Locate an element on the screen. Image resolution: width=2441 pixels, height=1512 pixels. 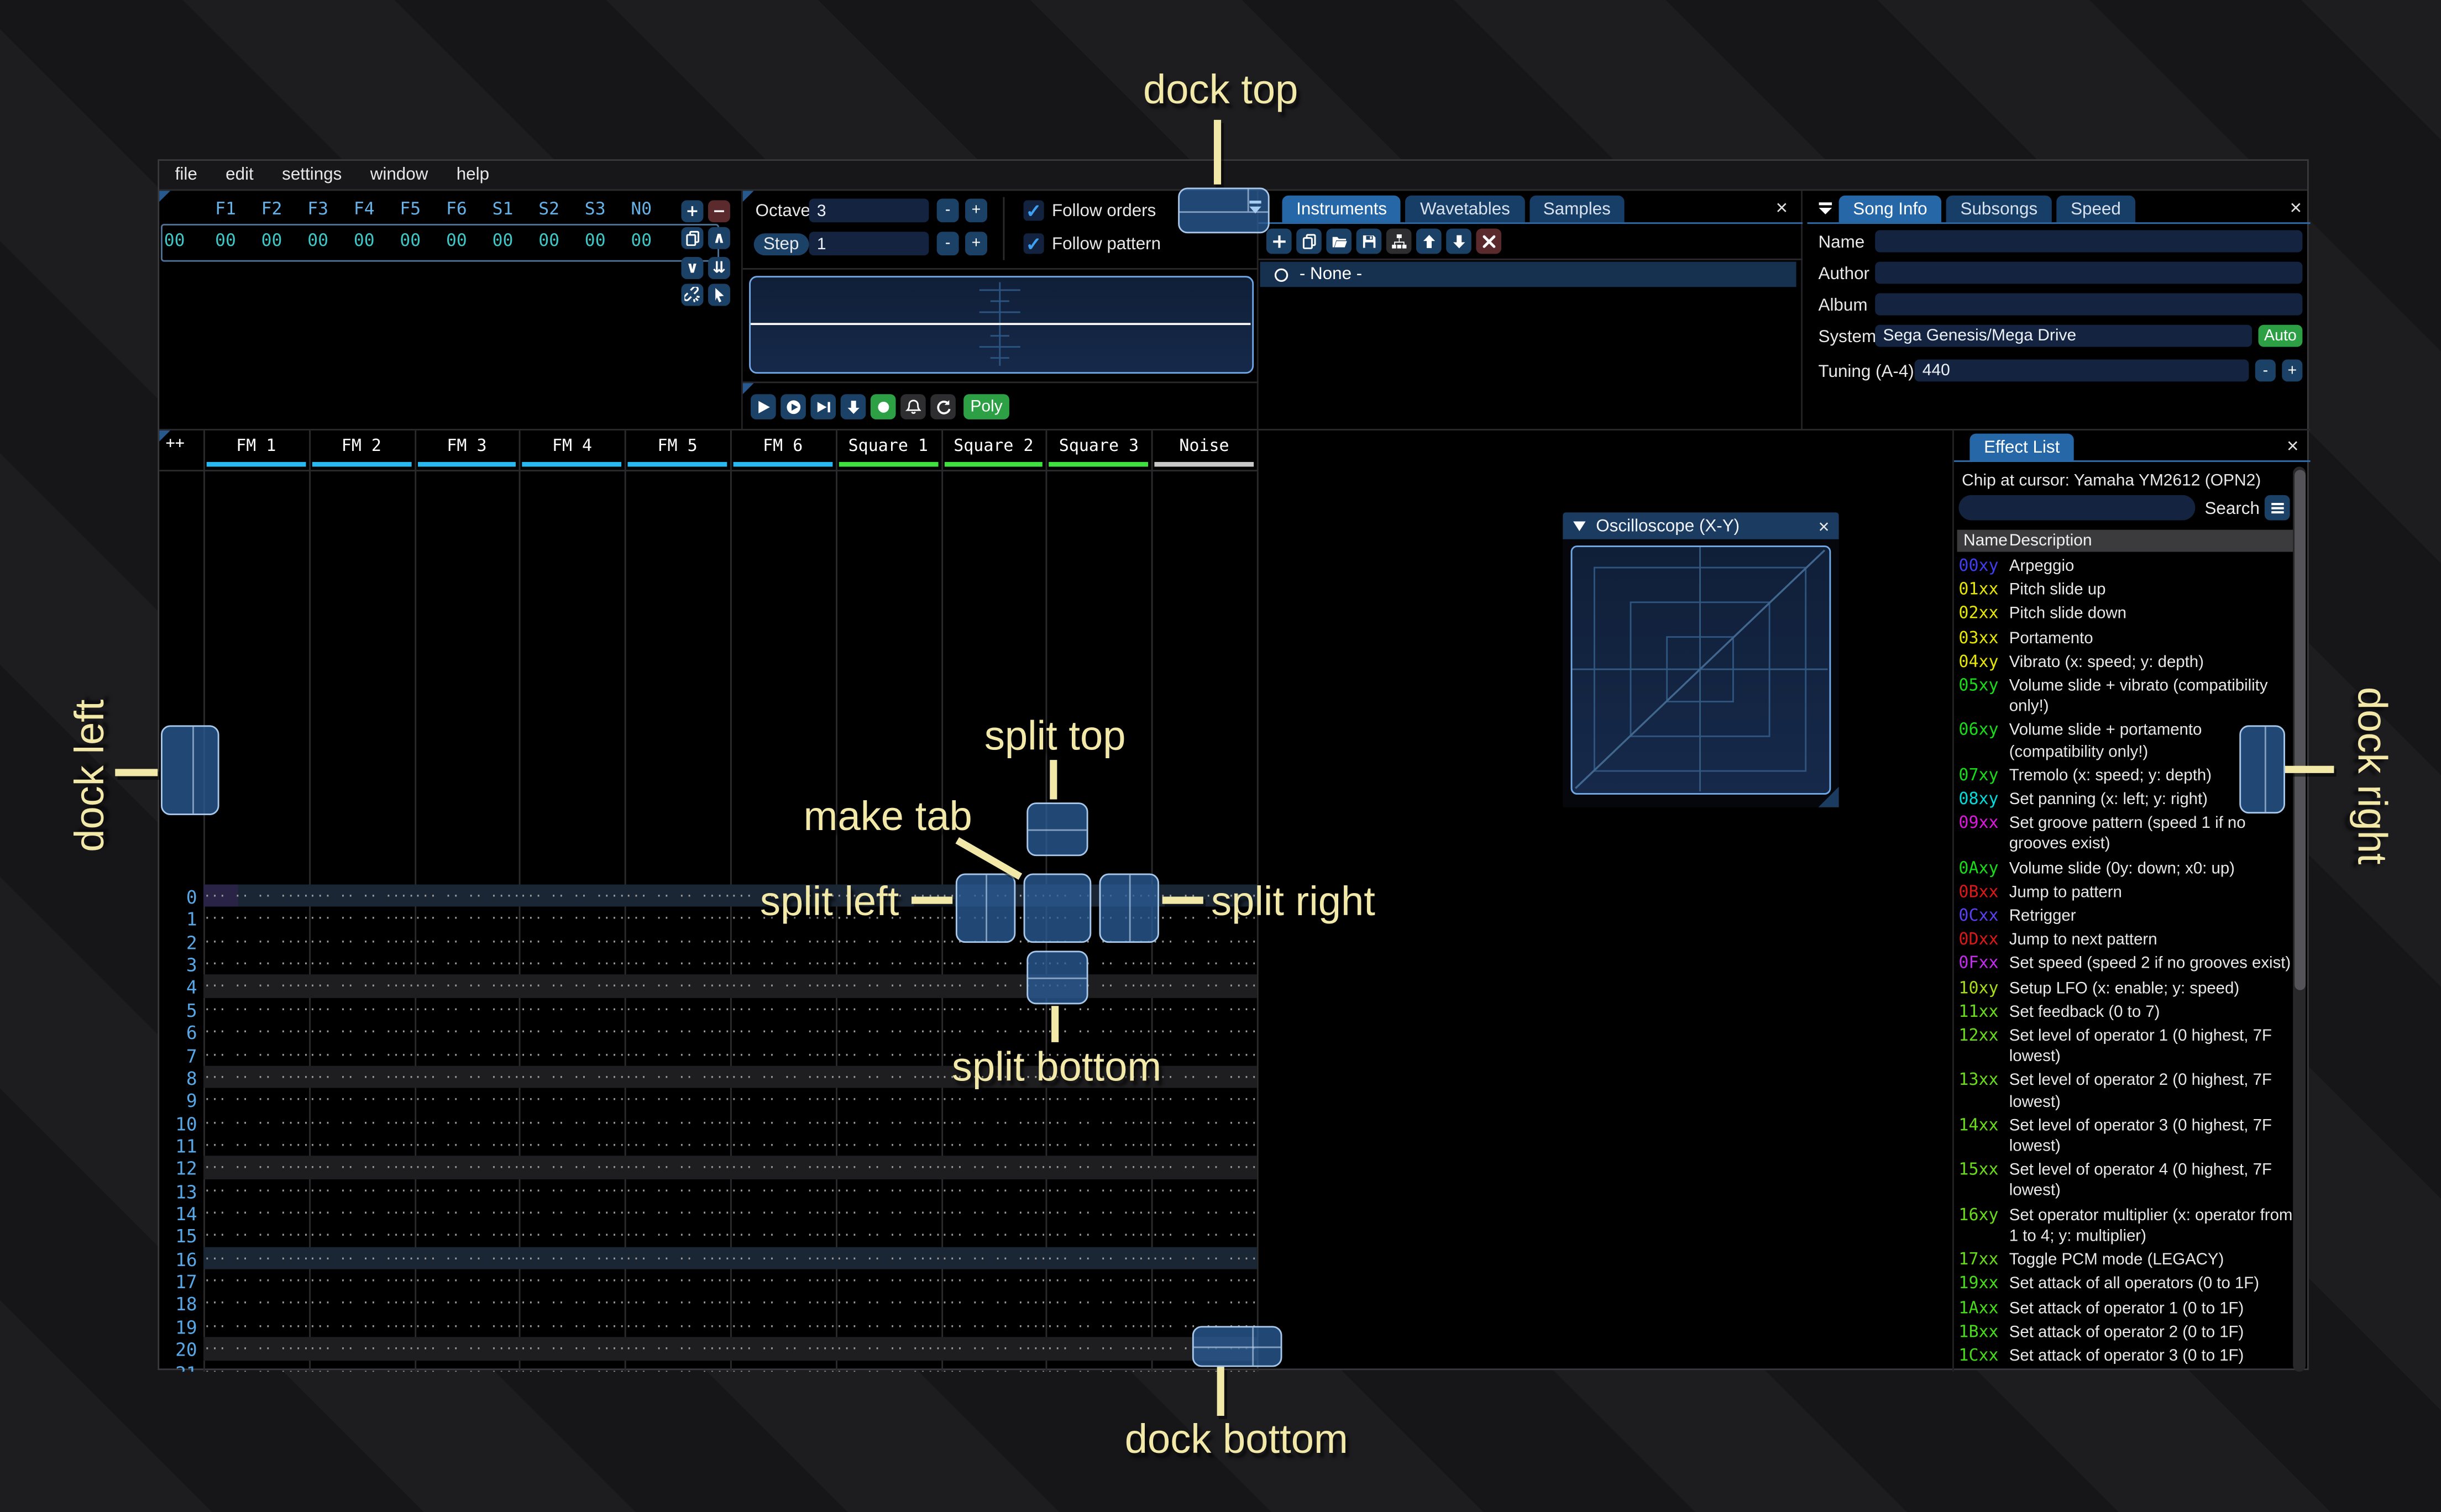
menu-settings: settings is located at coordinates (312, 175).